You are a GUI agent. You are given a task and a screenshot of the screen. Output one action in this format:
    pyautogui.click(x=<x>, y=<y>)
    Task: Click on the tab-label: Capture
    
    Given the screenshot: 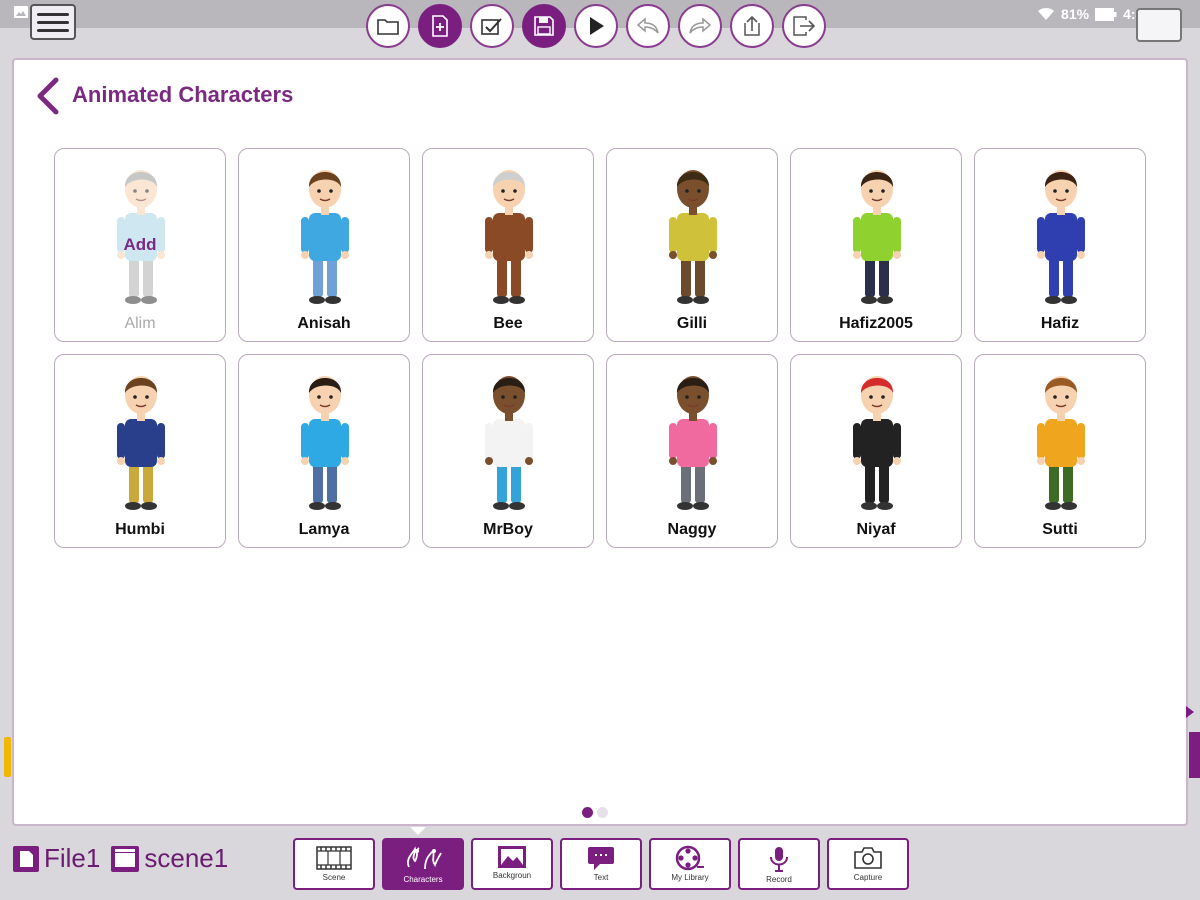 What is the action you would take?
    pyautogui.click(x=868, y=877)
    